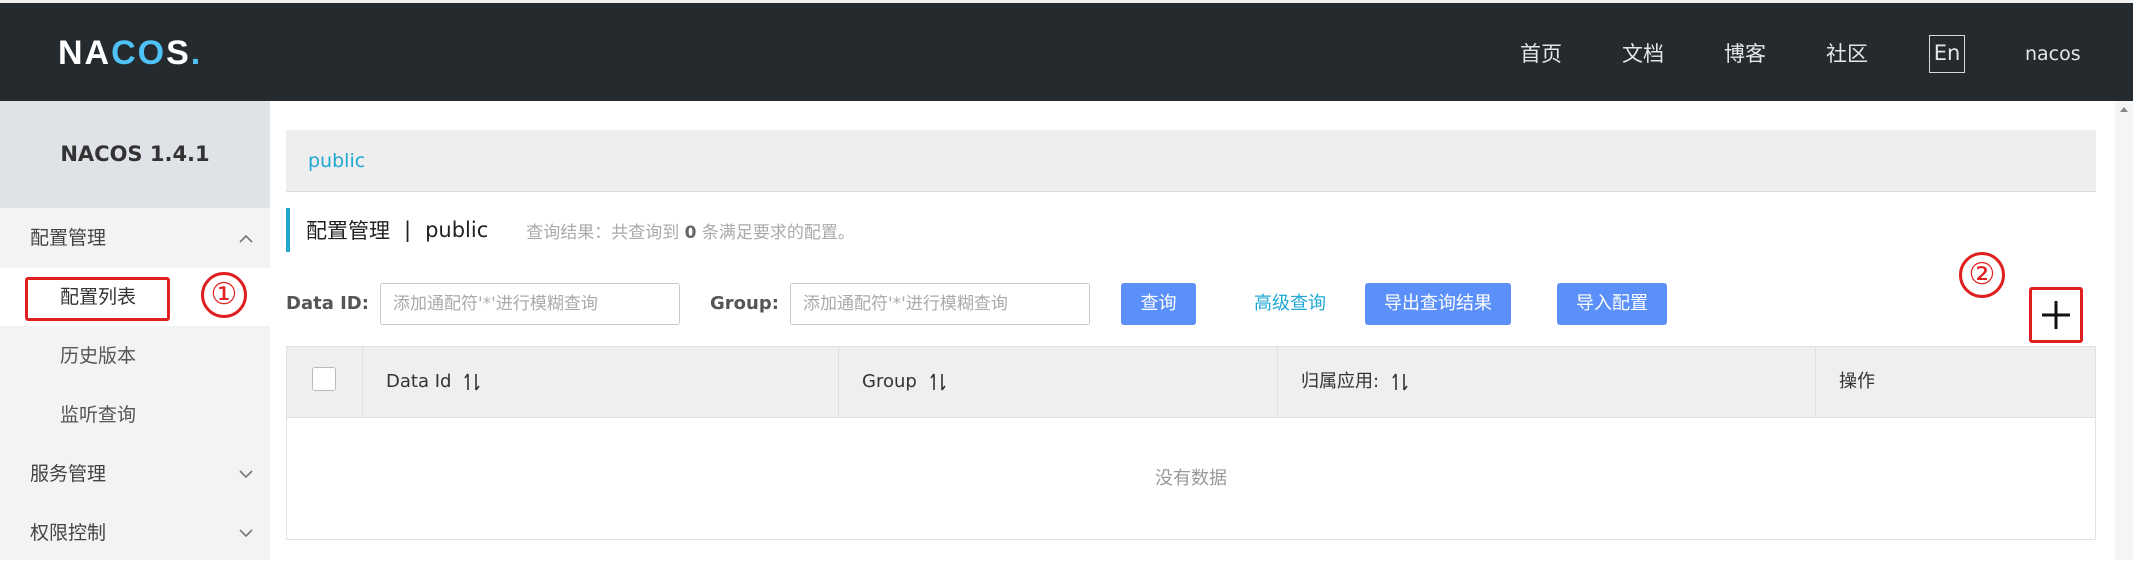 This screenshot has width=2133, height=562. What do you see at coordinates (530, 304) in the screenshot?
I see `data-id-input` at bounding box center [530, 304].